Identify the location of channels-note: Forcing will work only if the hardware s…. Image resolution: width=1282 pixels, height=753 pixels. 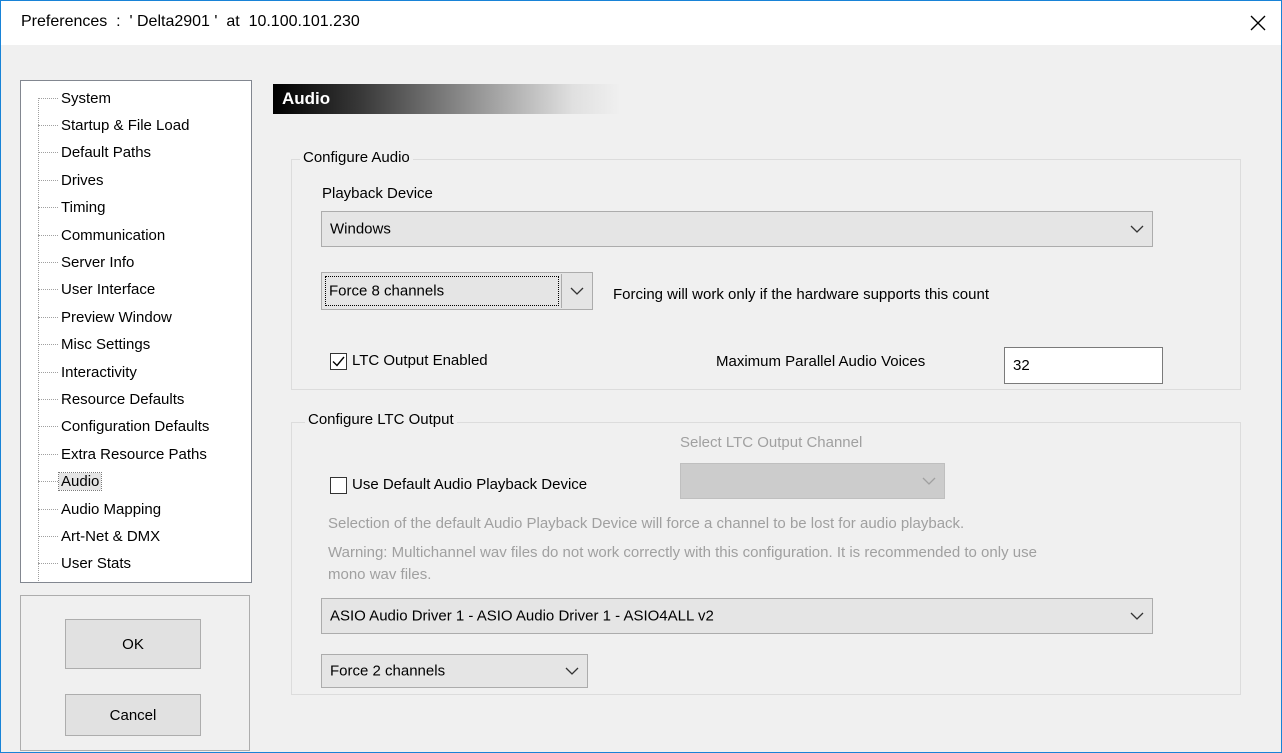
(801, 294).